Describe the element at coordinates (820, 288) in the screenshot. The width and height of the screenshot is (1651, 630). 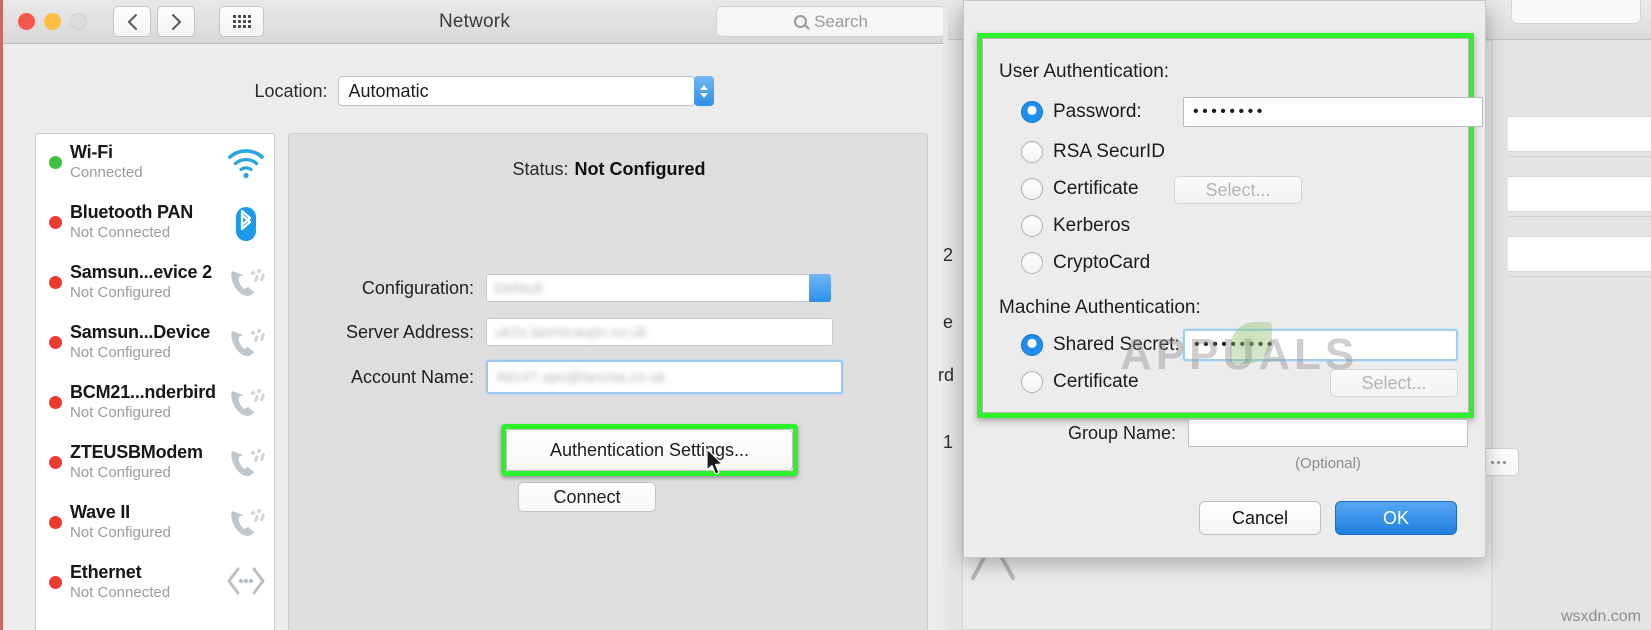
I see `configuration-stepper-icon` at that location.